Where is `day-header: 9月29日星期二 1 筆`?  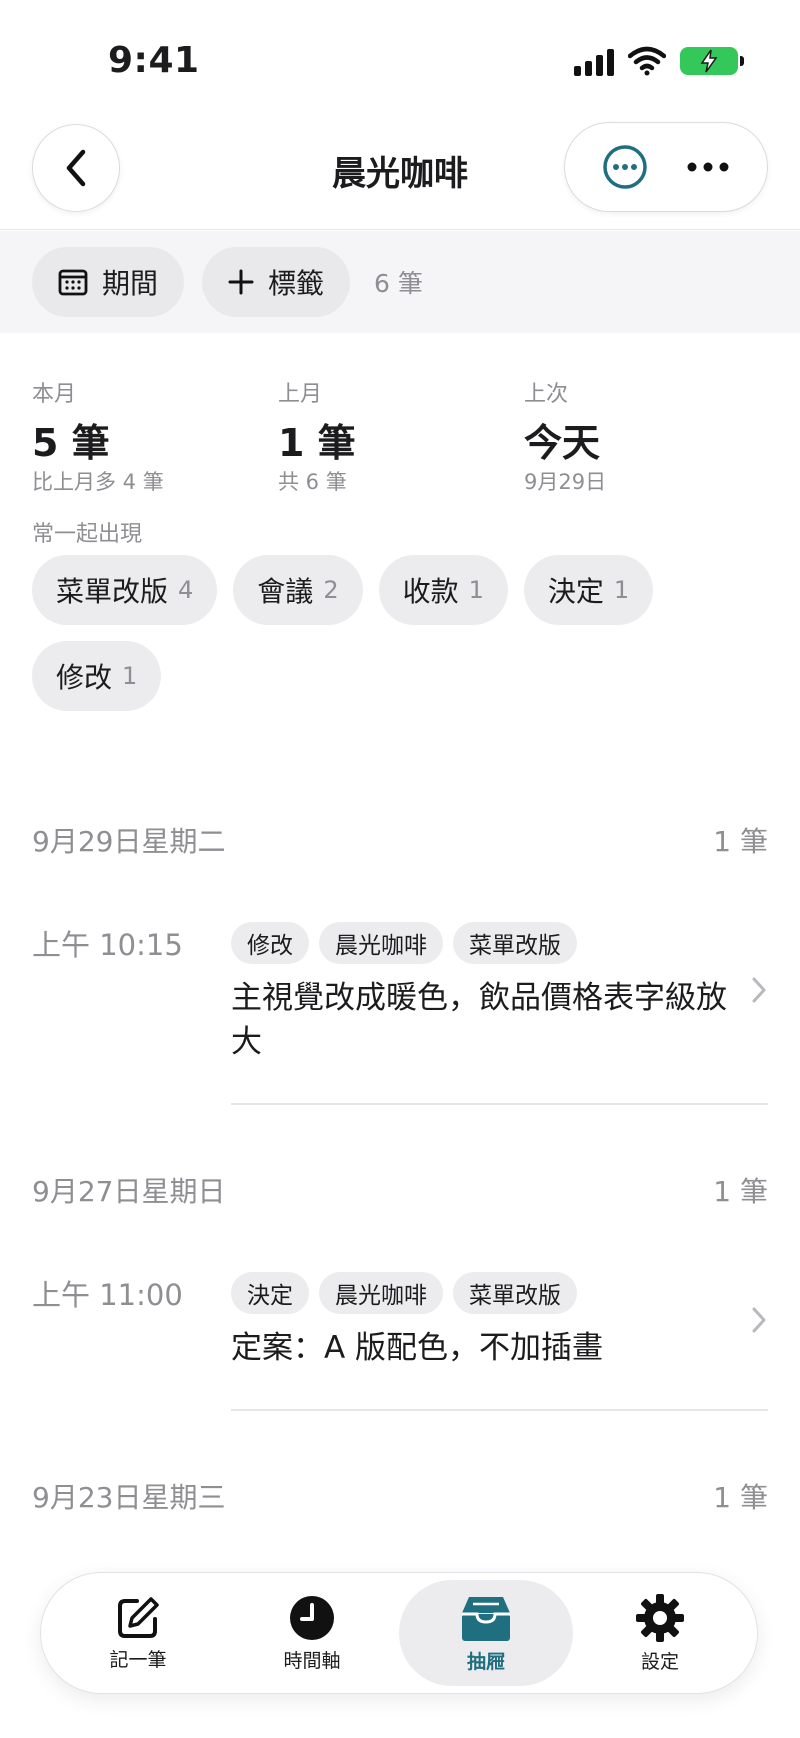
day-header: 9月29日星期二 1 筆 is located at coordinates (400, 840).